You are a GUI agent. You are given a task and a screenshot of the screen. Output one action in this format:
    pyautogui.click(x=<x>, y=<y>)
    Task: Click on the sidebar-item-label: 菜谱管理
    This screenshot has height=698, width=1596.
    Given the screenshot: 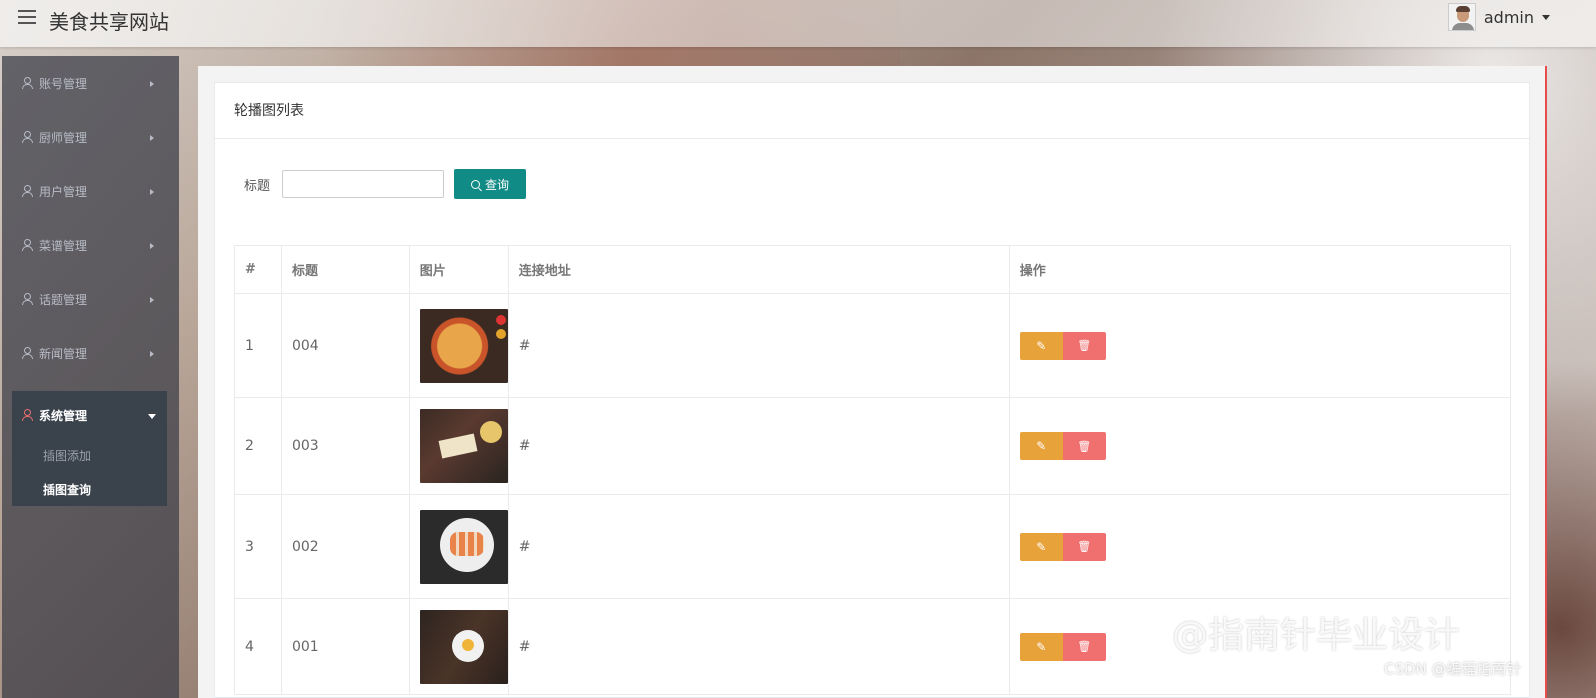 What is the action you would take?
    pyautogui.click(x=63, y=245)
    